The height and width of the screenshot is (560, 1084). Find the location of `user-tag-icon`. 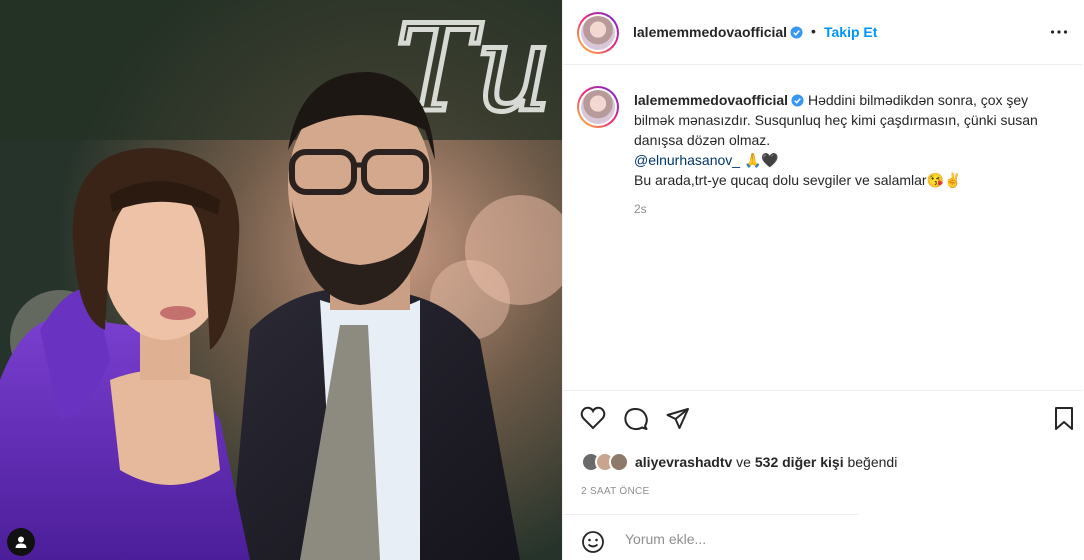

user-tag-icon is located at coordinates (21, 542).